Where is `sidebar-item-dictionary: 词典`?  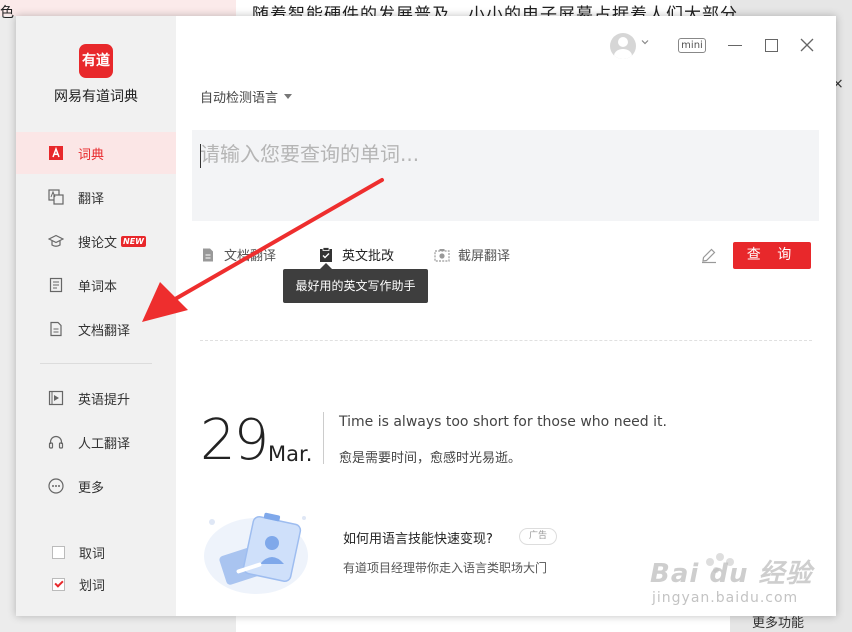 sidebar-item-dictionary: 词典 is located at coordinates (96, 153).